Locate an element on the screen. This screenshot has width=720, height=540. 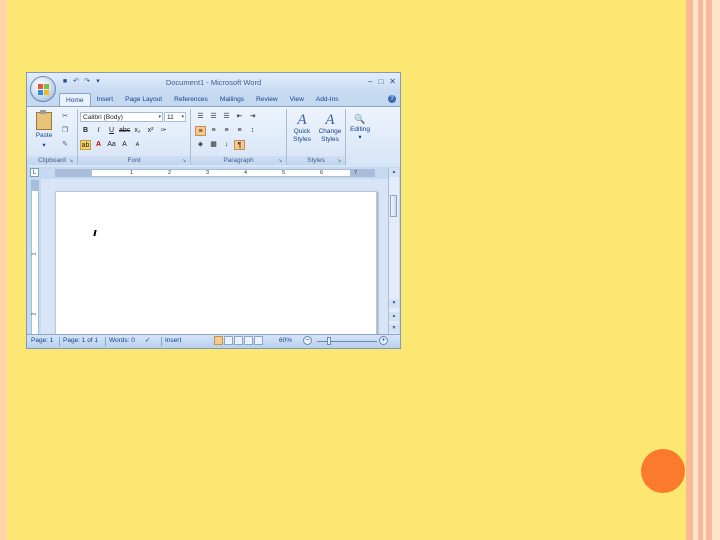
font-color-button: A is located at coordinates (98, 145).